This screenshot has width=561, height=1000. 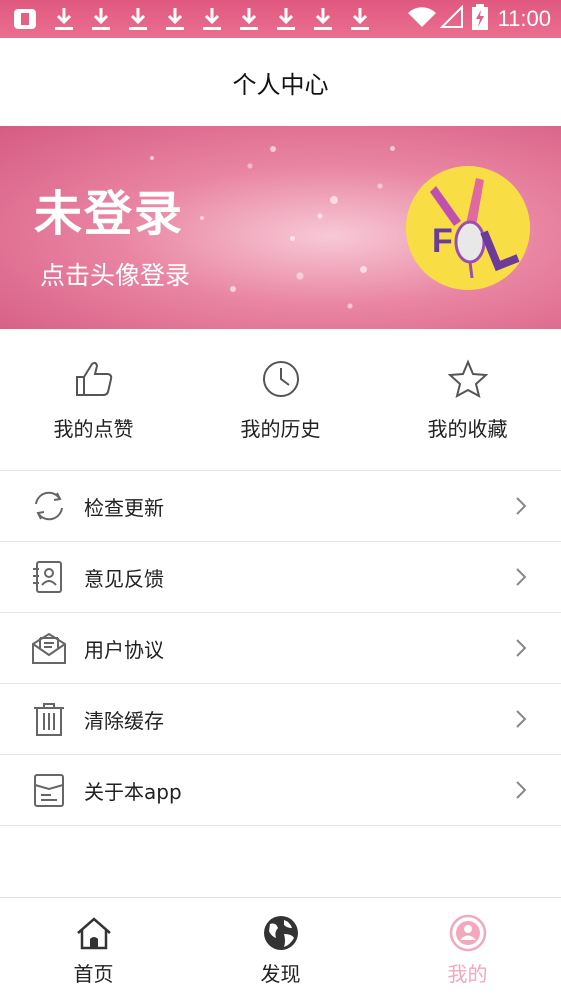 I want to click on tab-label: 首页, so click(x=93, y=974).